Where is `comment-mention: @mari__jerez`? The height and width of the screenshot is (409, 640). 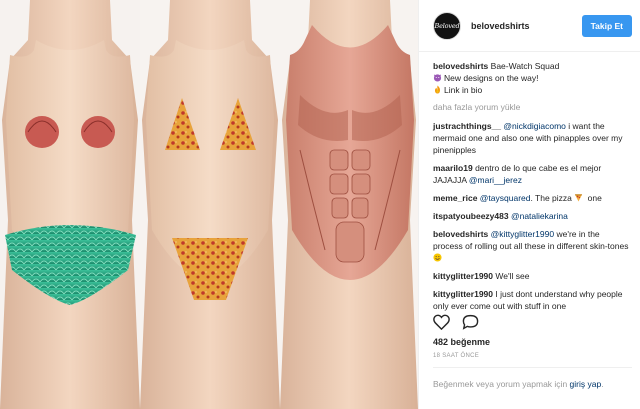 comment-mention: @mari__jerez is located at coordinates (495, 180).